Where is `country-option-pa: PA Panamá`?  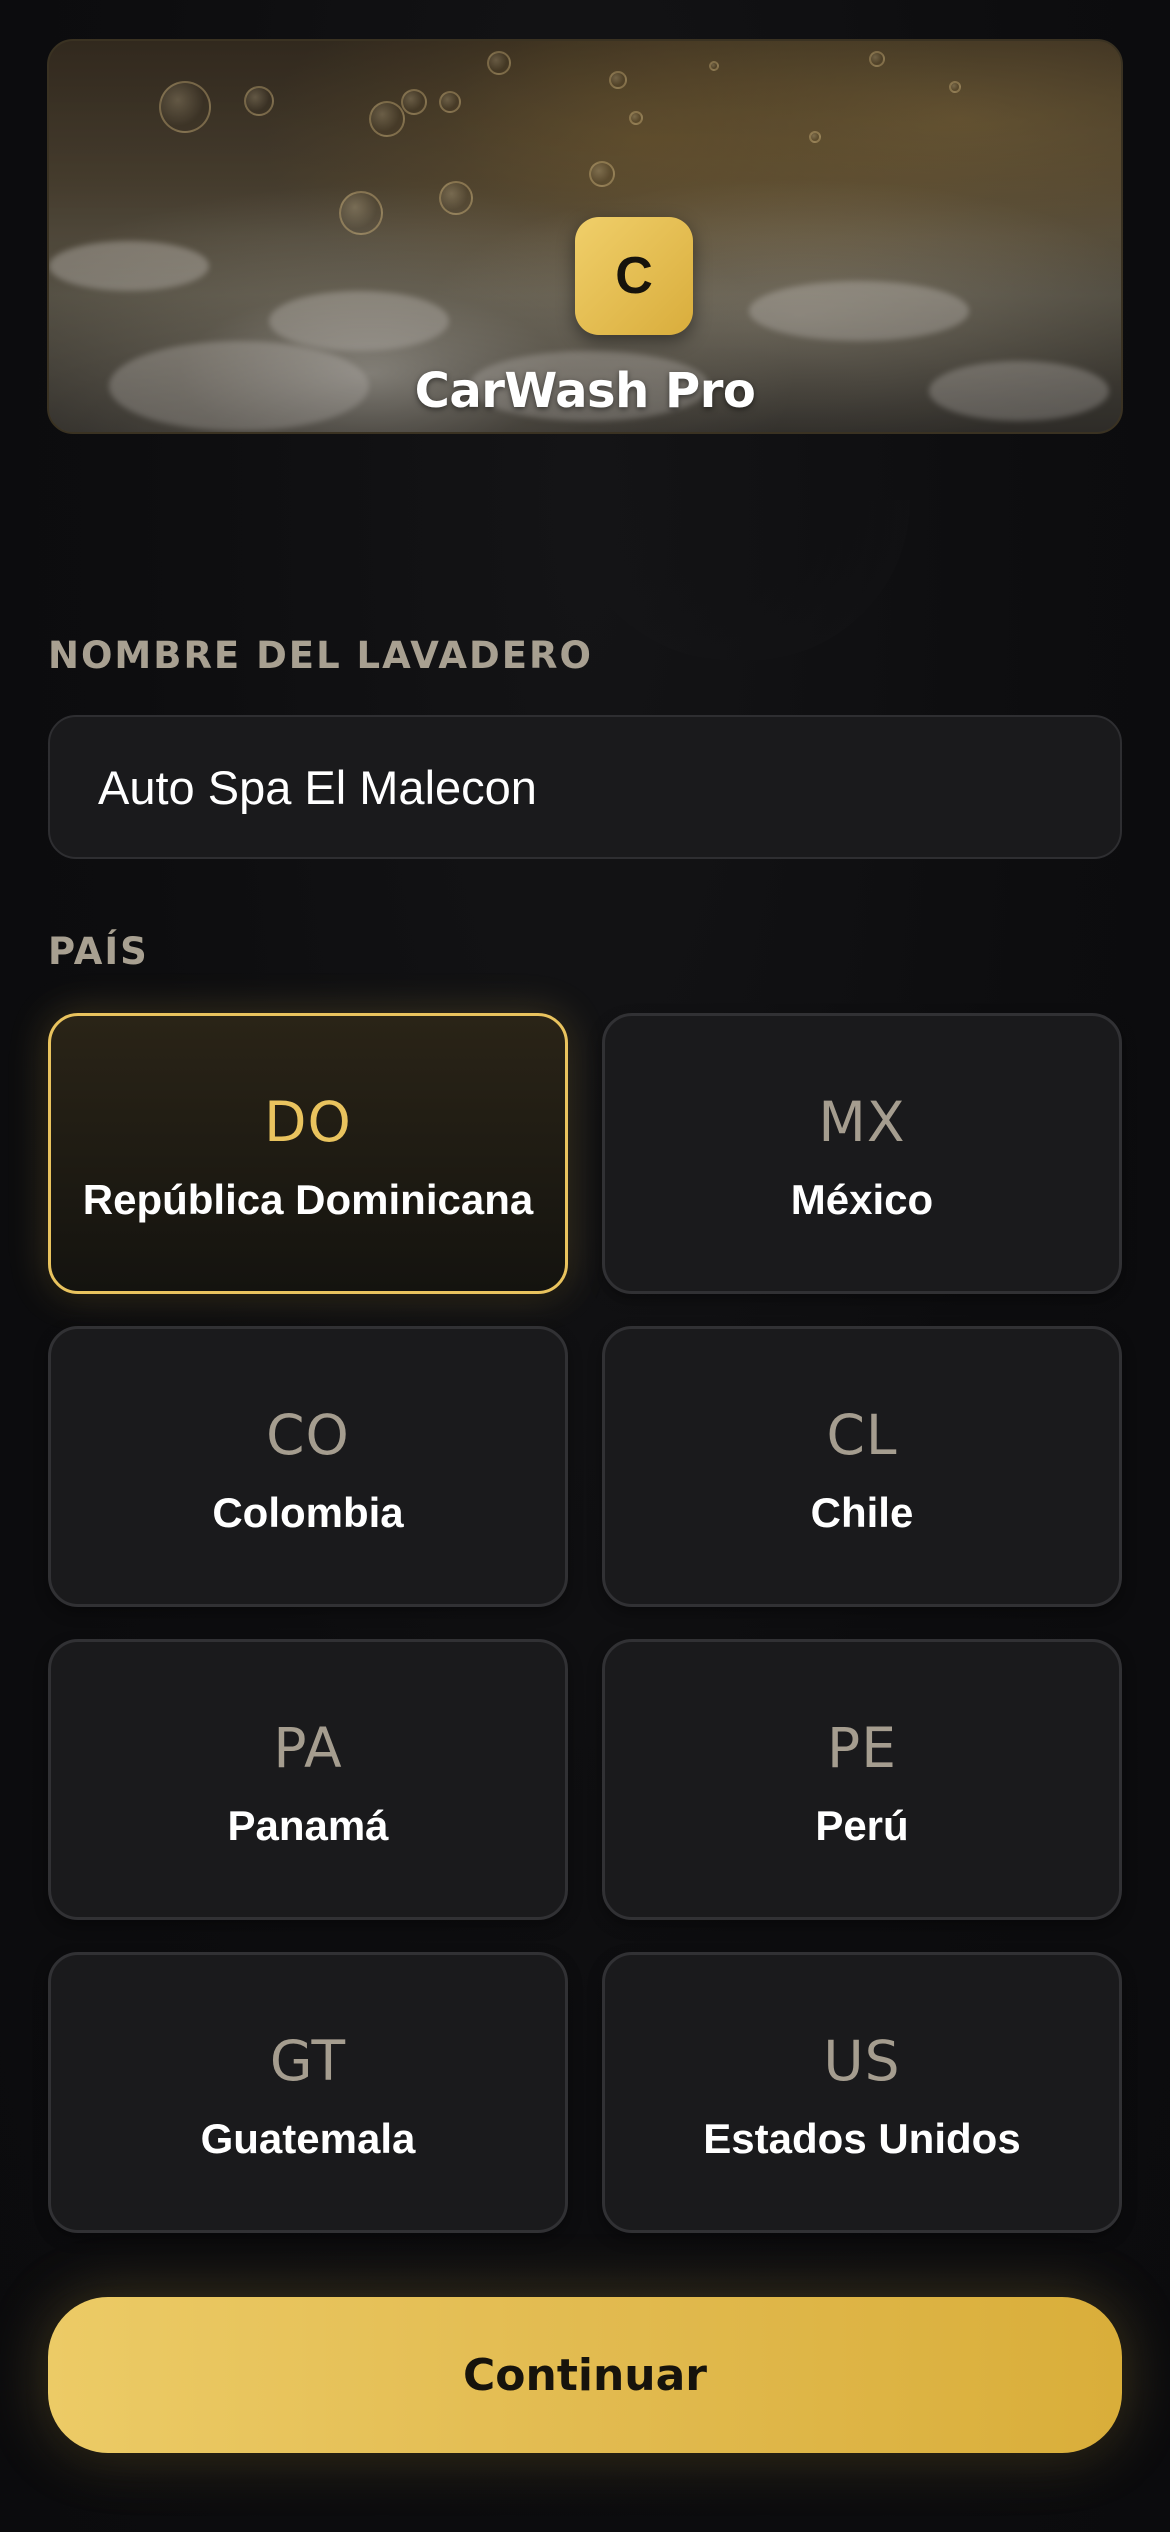
country-option-pa: PA Panamá is located at coordinates (308, 1779).